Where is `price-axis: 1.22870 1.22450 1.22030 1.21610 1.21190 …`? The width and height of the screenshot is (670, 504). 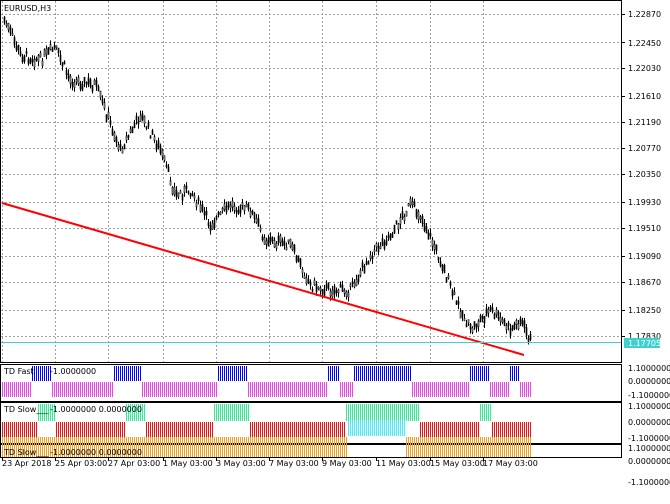
price-axis: 1.22870 1.22450 1.22030 1.21610 1.21190 … is located at coordinates (642, 179).